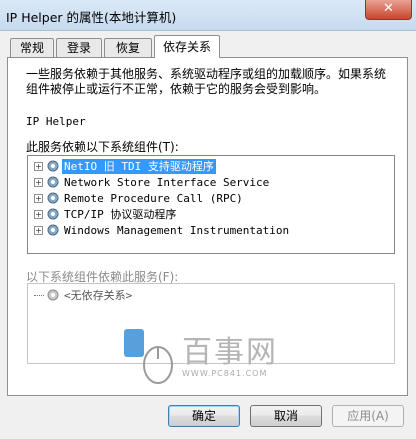  I want to click on apply-button: 应用(A), so click(368, 416).